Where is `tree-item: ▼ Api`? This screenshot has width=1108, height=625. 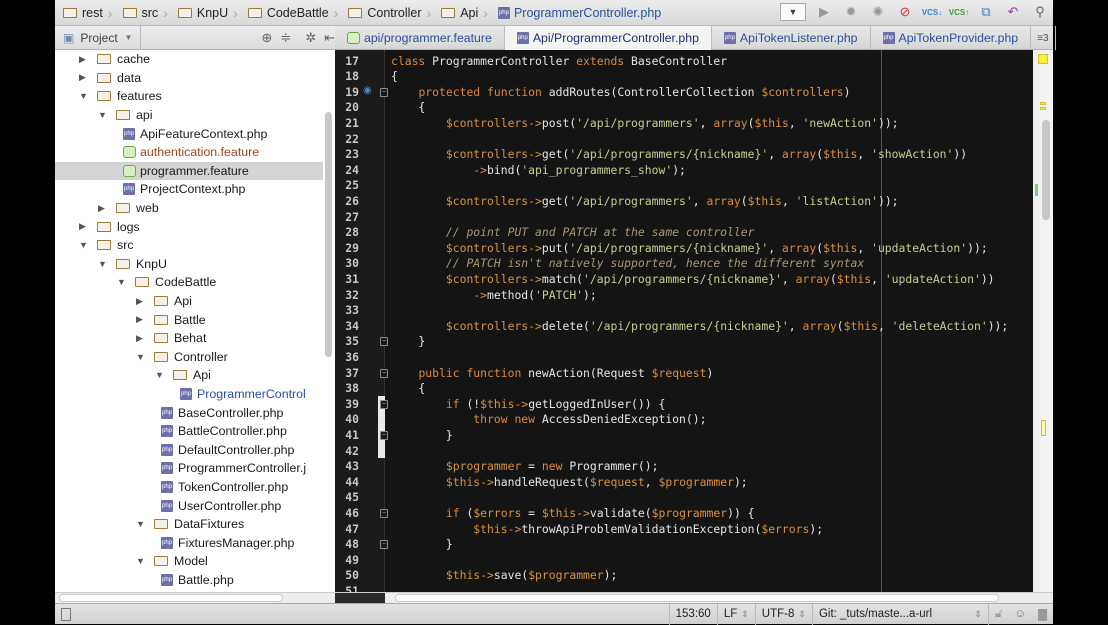
tree-item: ▼ Api is located at coordinates (189, 375).